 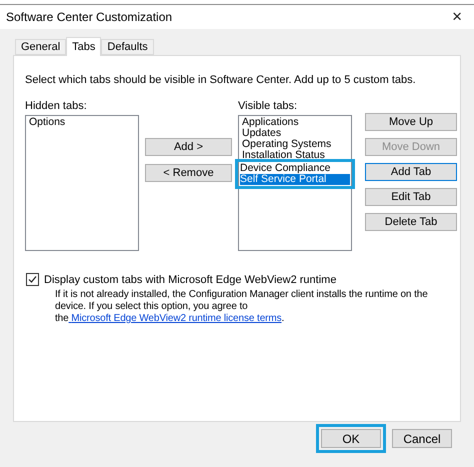 I want to click on action-button: Move Up, so click(x=411, y=122).